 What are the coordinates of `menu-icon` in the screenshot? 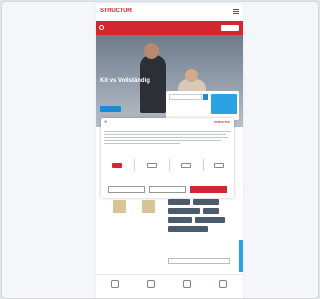 It's located at (236, 11).